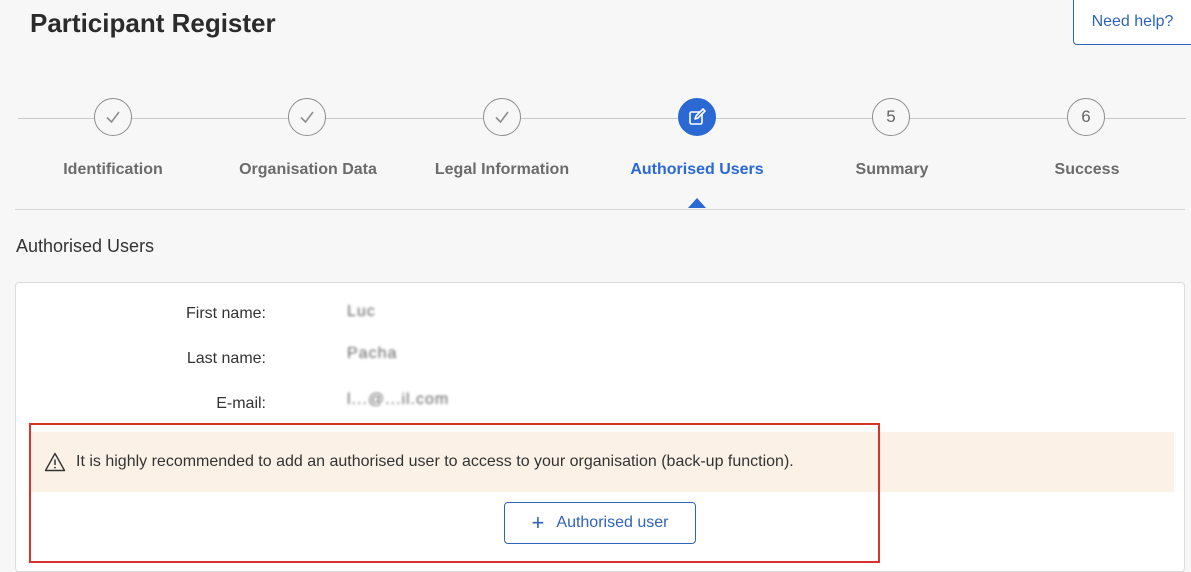 This screenshot has height=572, width=1191. I want to click on step-label-legal-information: Legal Information, so click(502, 170).